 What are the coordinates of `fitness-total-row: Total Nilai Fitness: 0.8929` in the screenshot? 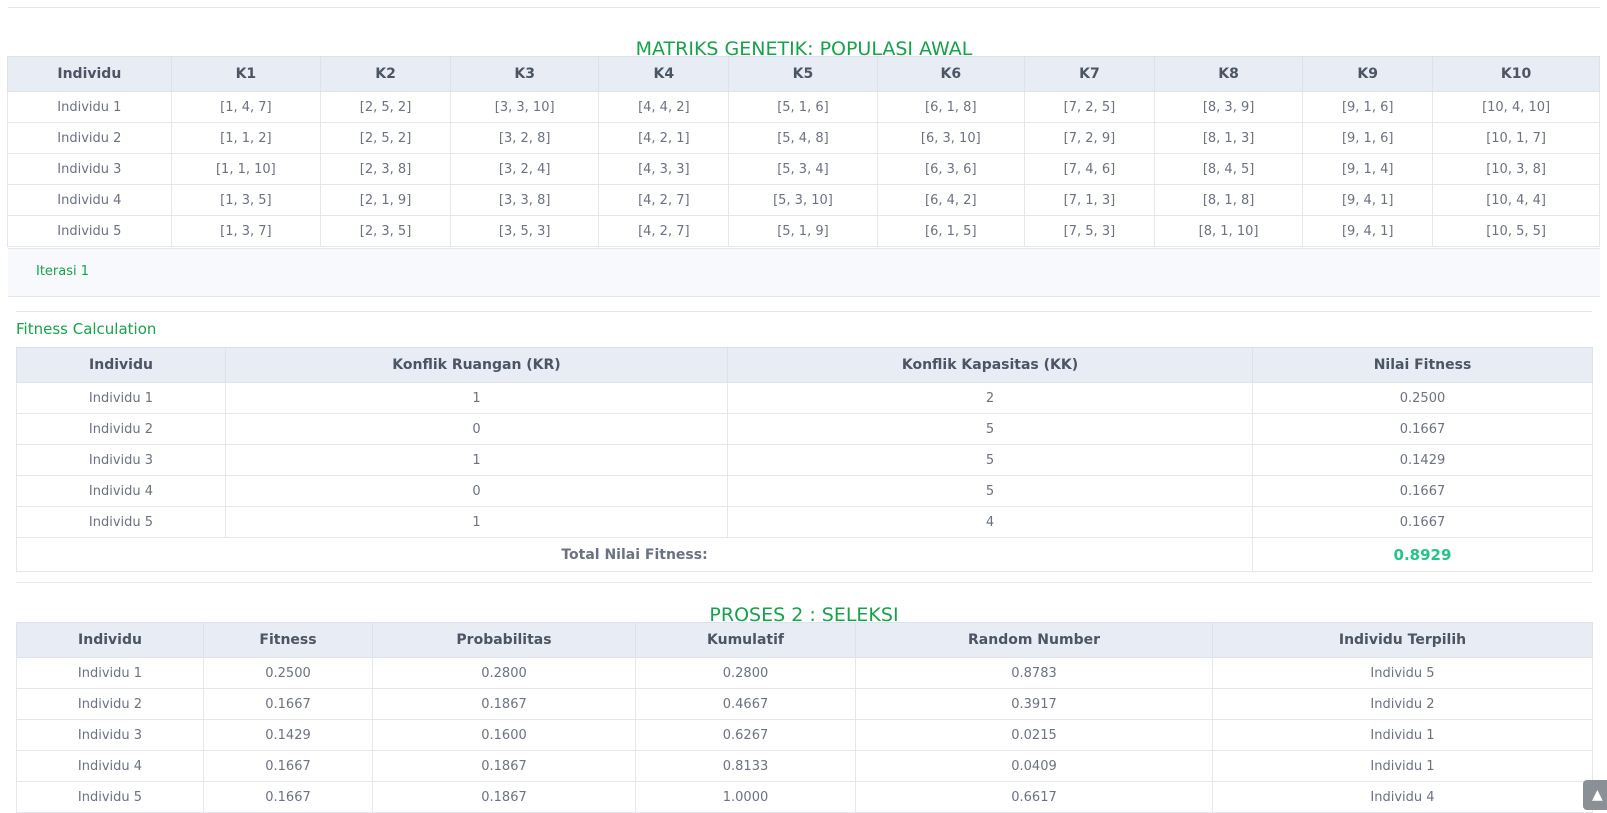 It's located at (804, 554).